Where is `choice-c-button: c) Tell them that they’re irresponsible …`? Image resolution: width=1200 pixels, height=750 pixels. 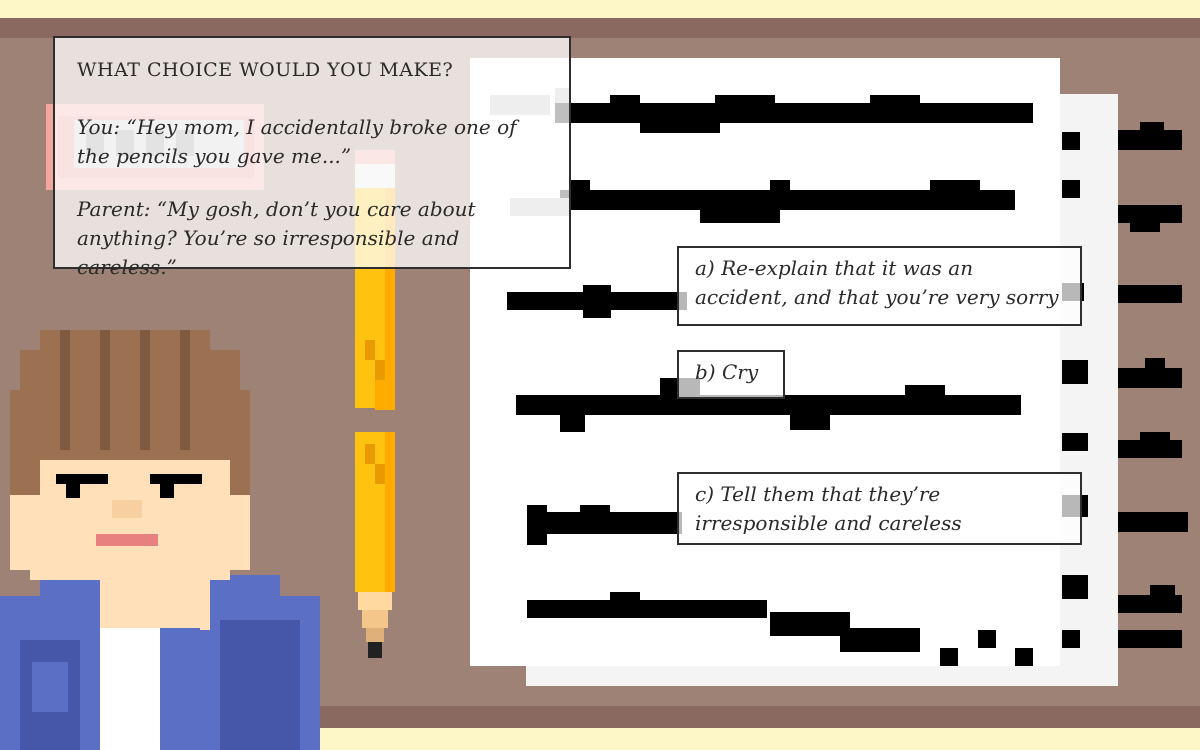 choice-c-button: c) Tell them that they’re irresponsible … is located at coordinates (879, 508).